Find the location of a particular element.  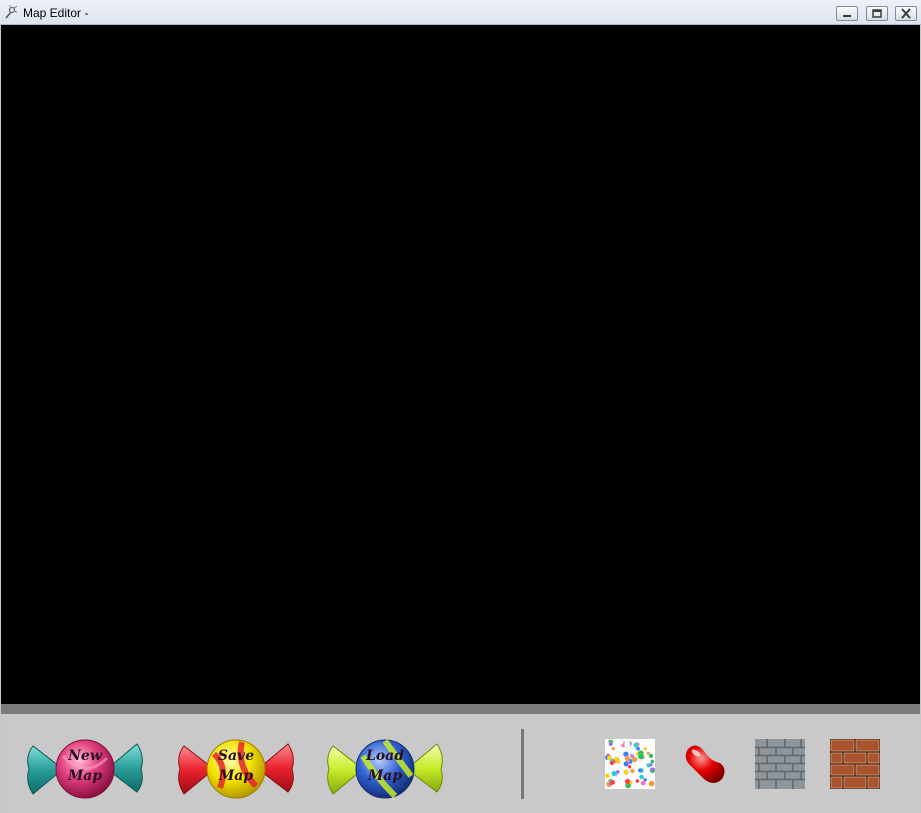

gray-brick-tile is located at coordinates (780, 764).